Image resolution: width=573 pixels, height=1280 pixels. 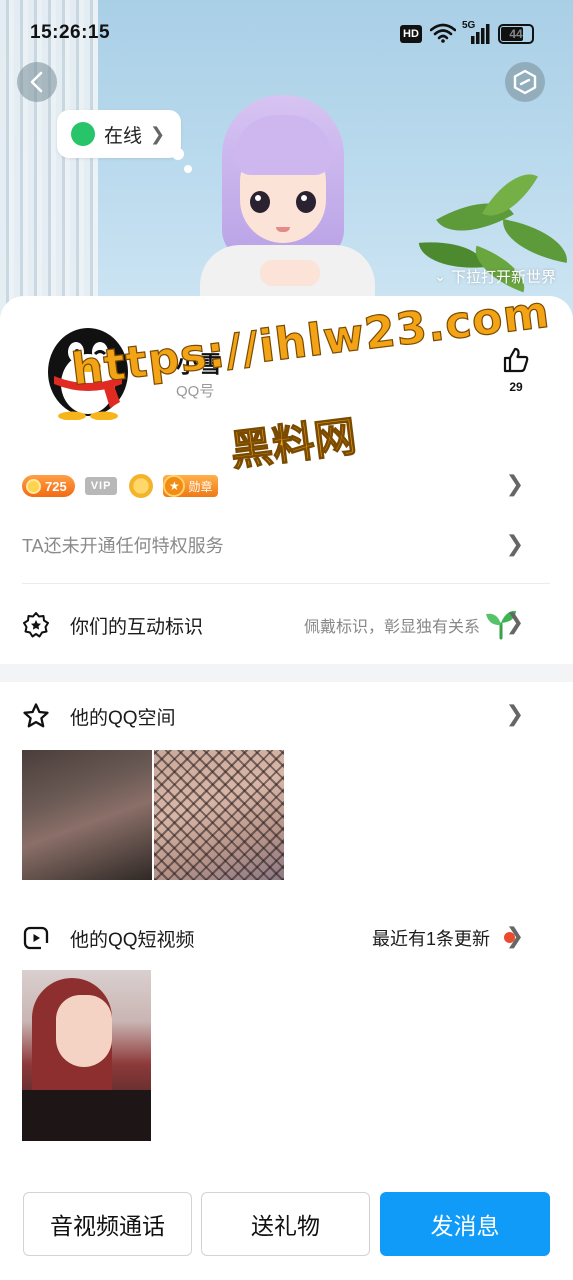 I want to click on interaction-title: 你们的互动标识, so click(x=137, y=627).